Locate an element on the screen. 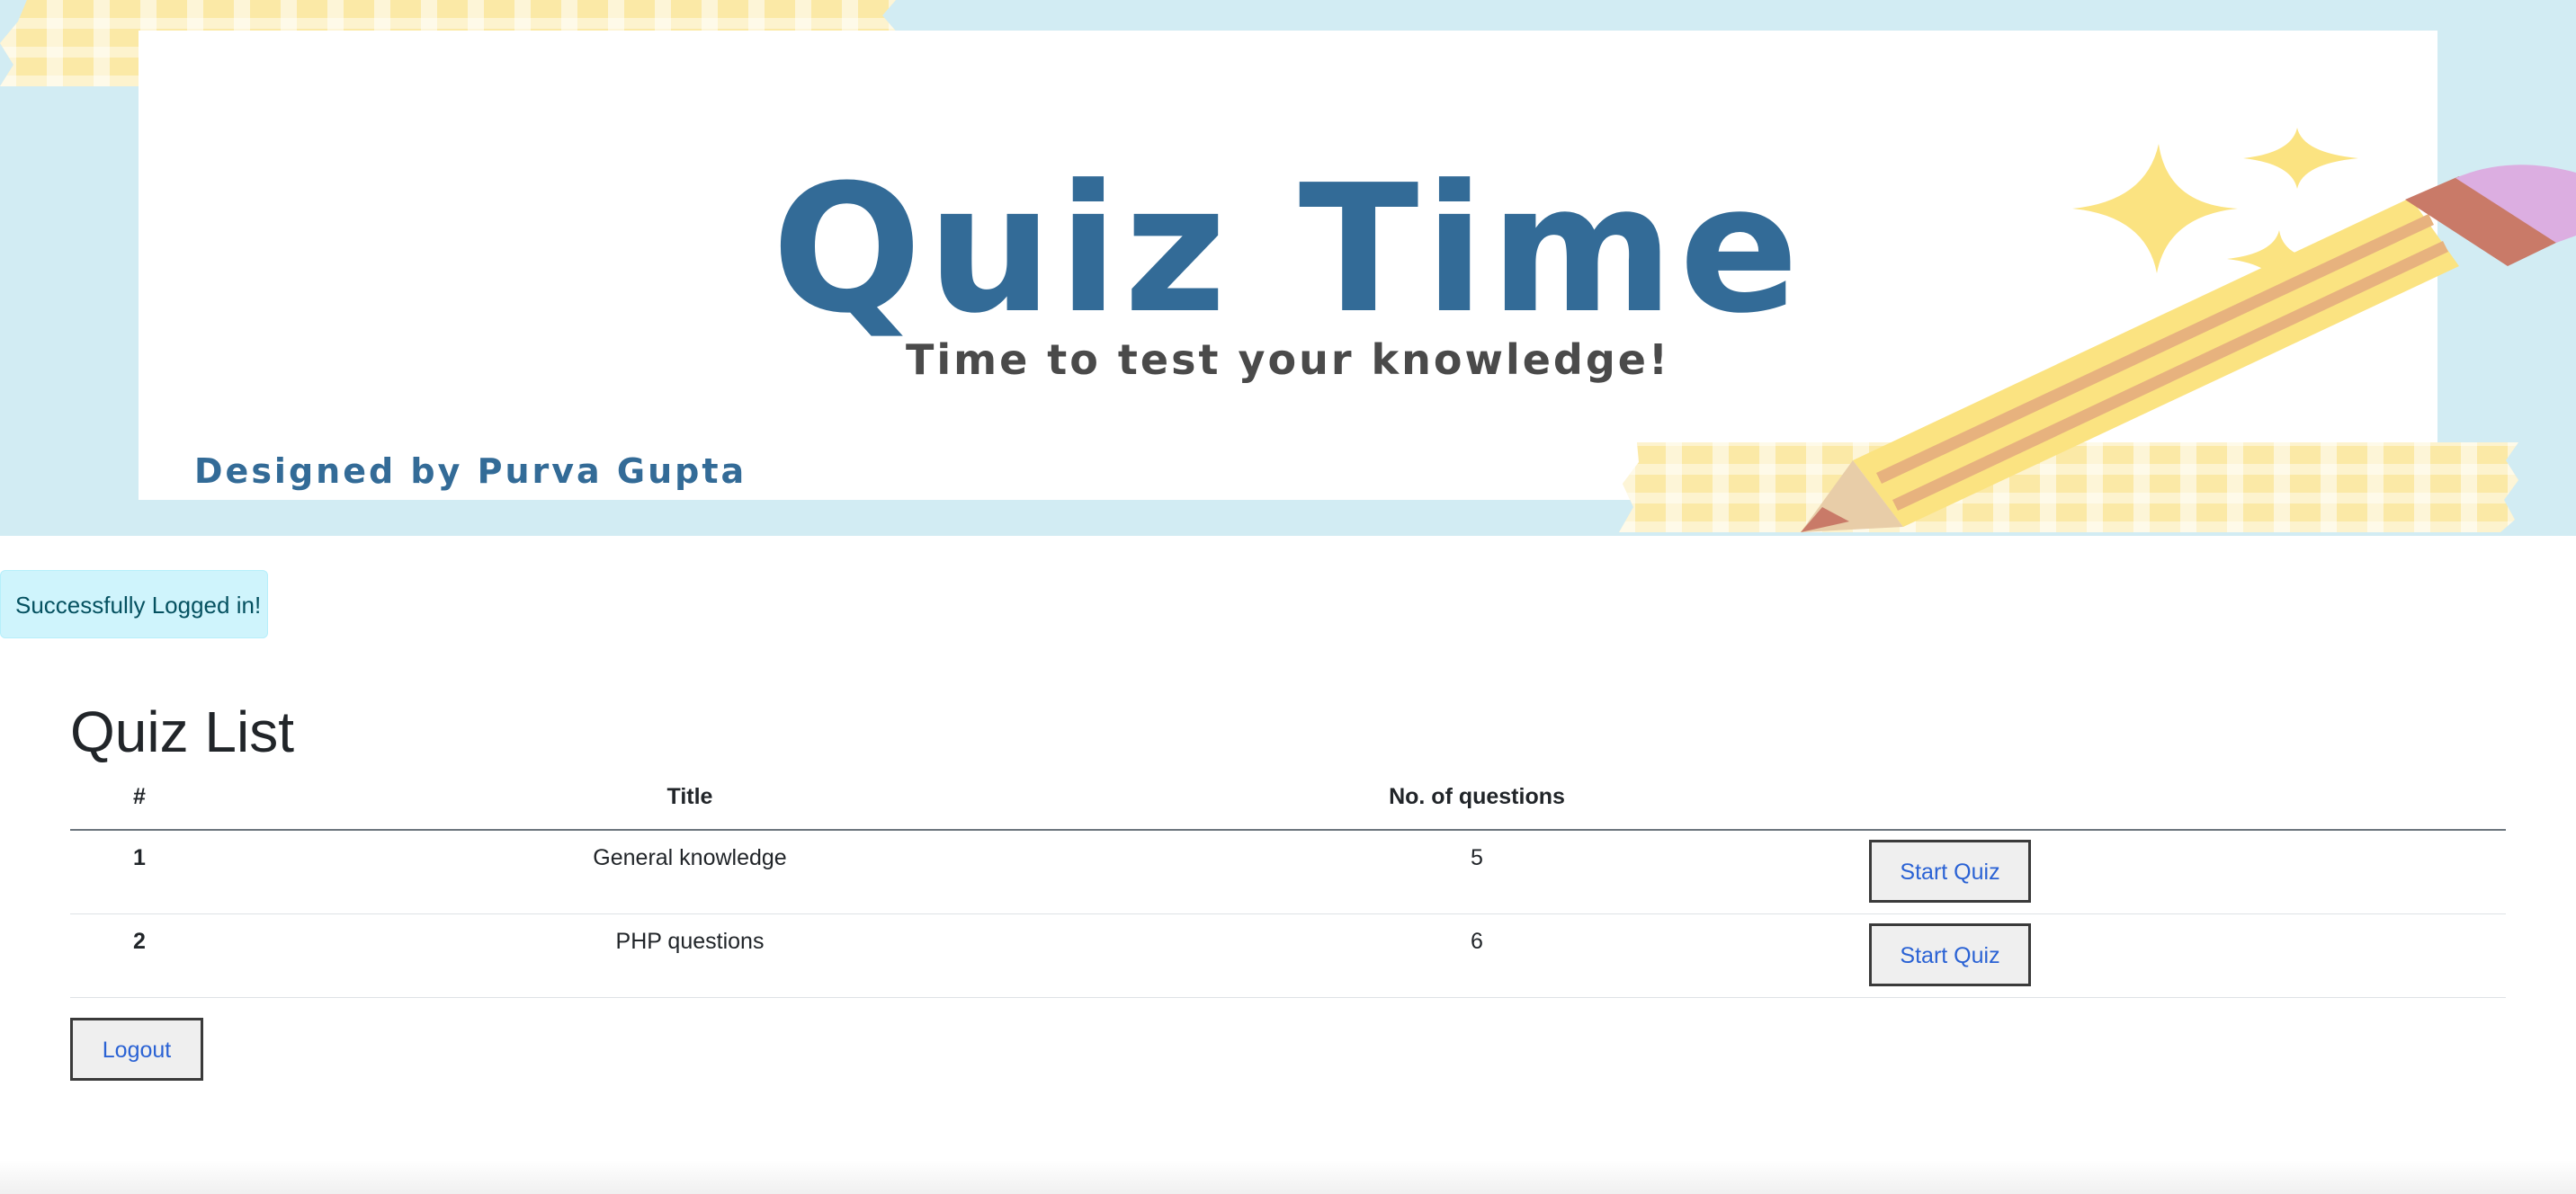 This screenshot has height=1194, width=2576. logout-button: Logout is located at coordinates (136, 1049).